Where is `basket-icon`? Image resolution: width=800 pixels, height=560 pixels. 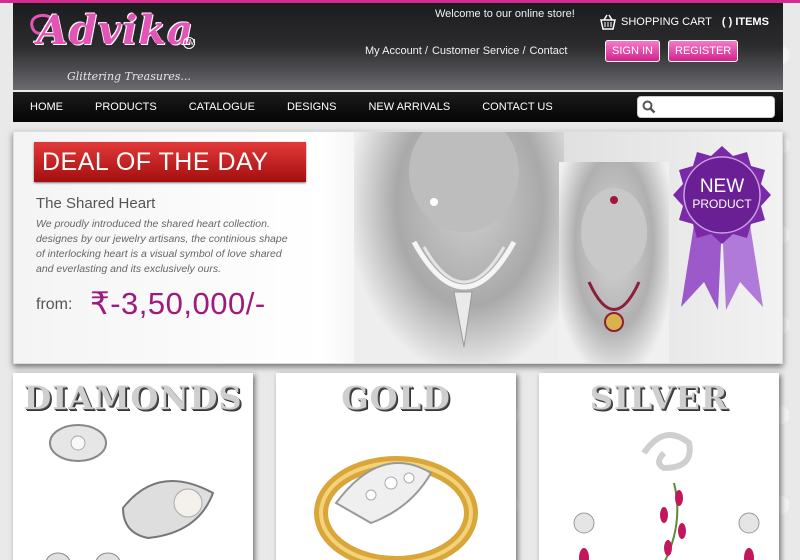 basket-icon is located at coordinates (608, 22).